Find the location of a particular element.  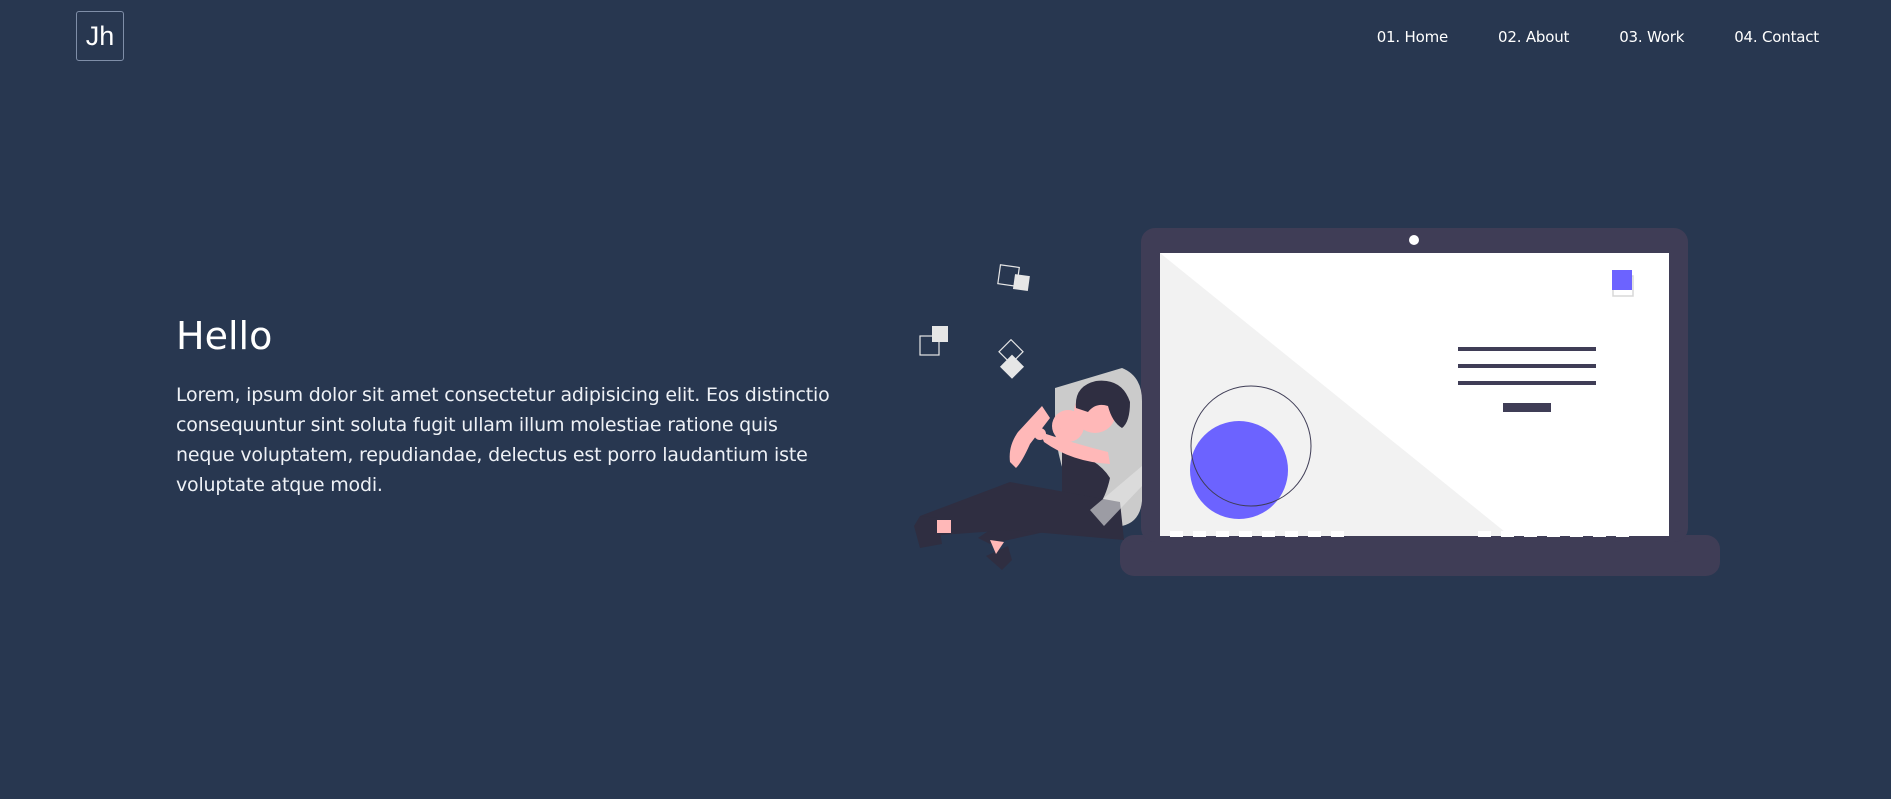

floating-squares is located at coordinates (974, 321).